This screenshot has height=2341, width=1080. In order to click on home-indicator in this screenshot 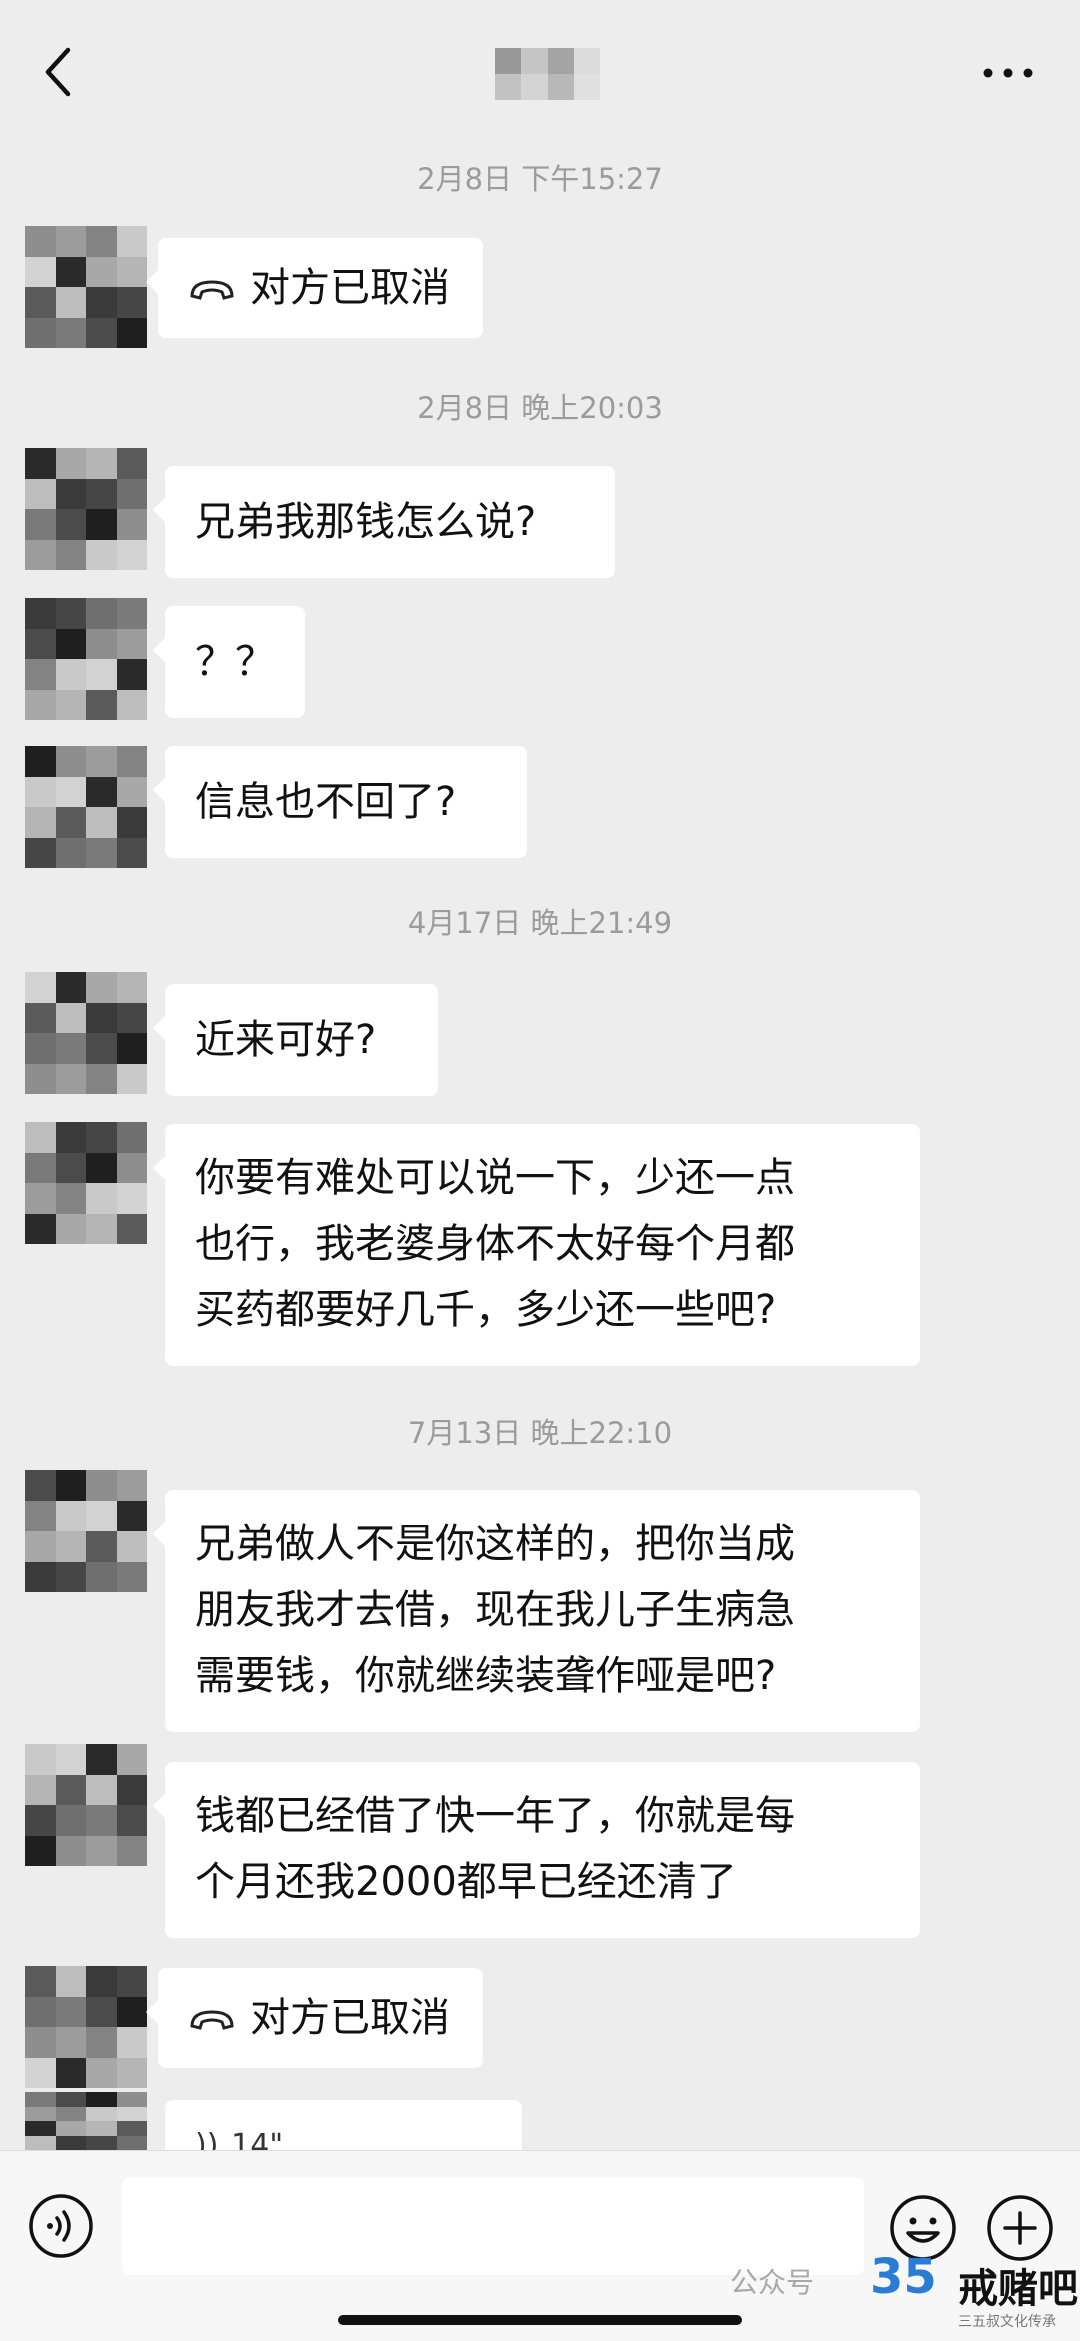, I will do `click(540, 2320)`.